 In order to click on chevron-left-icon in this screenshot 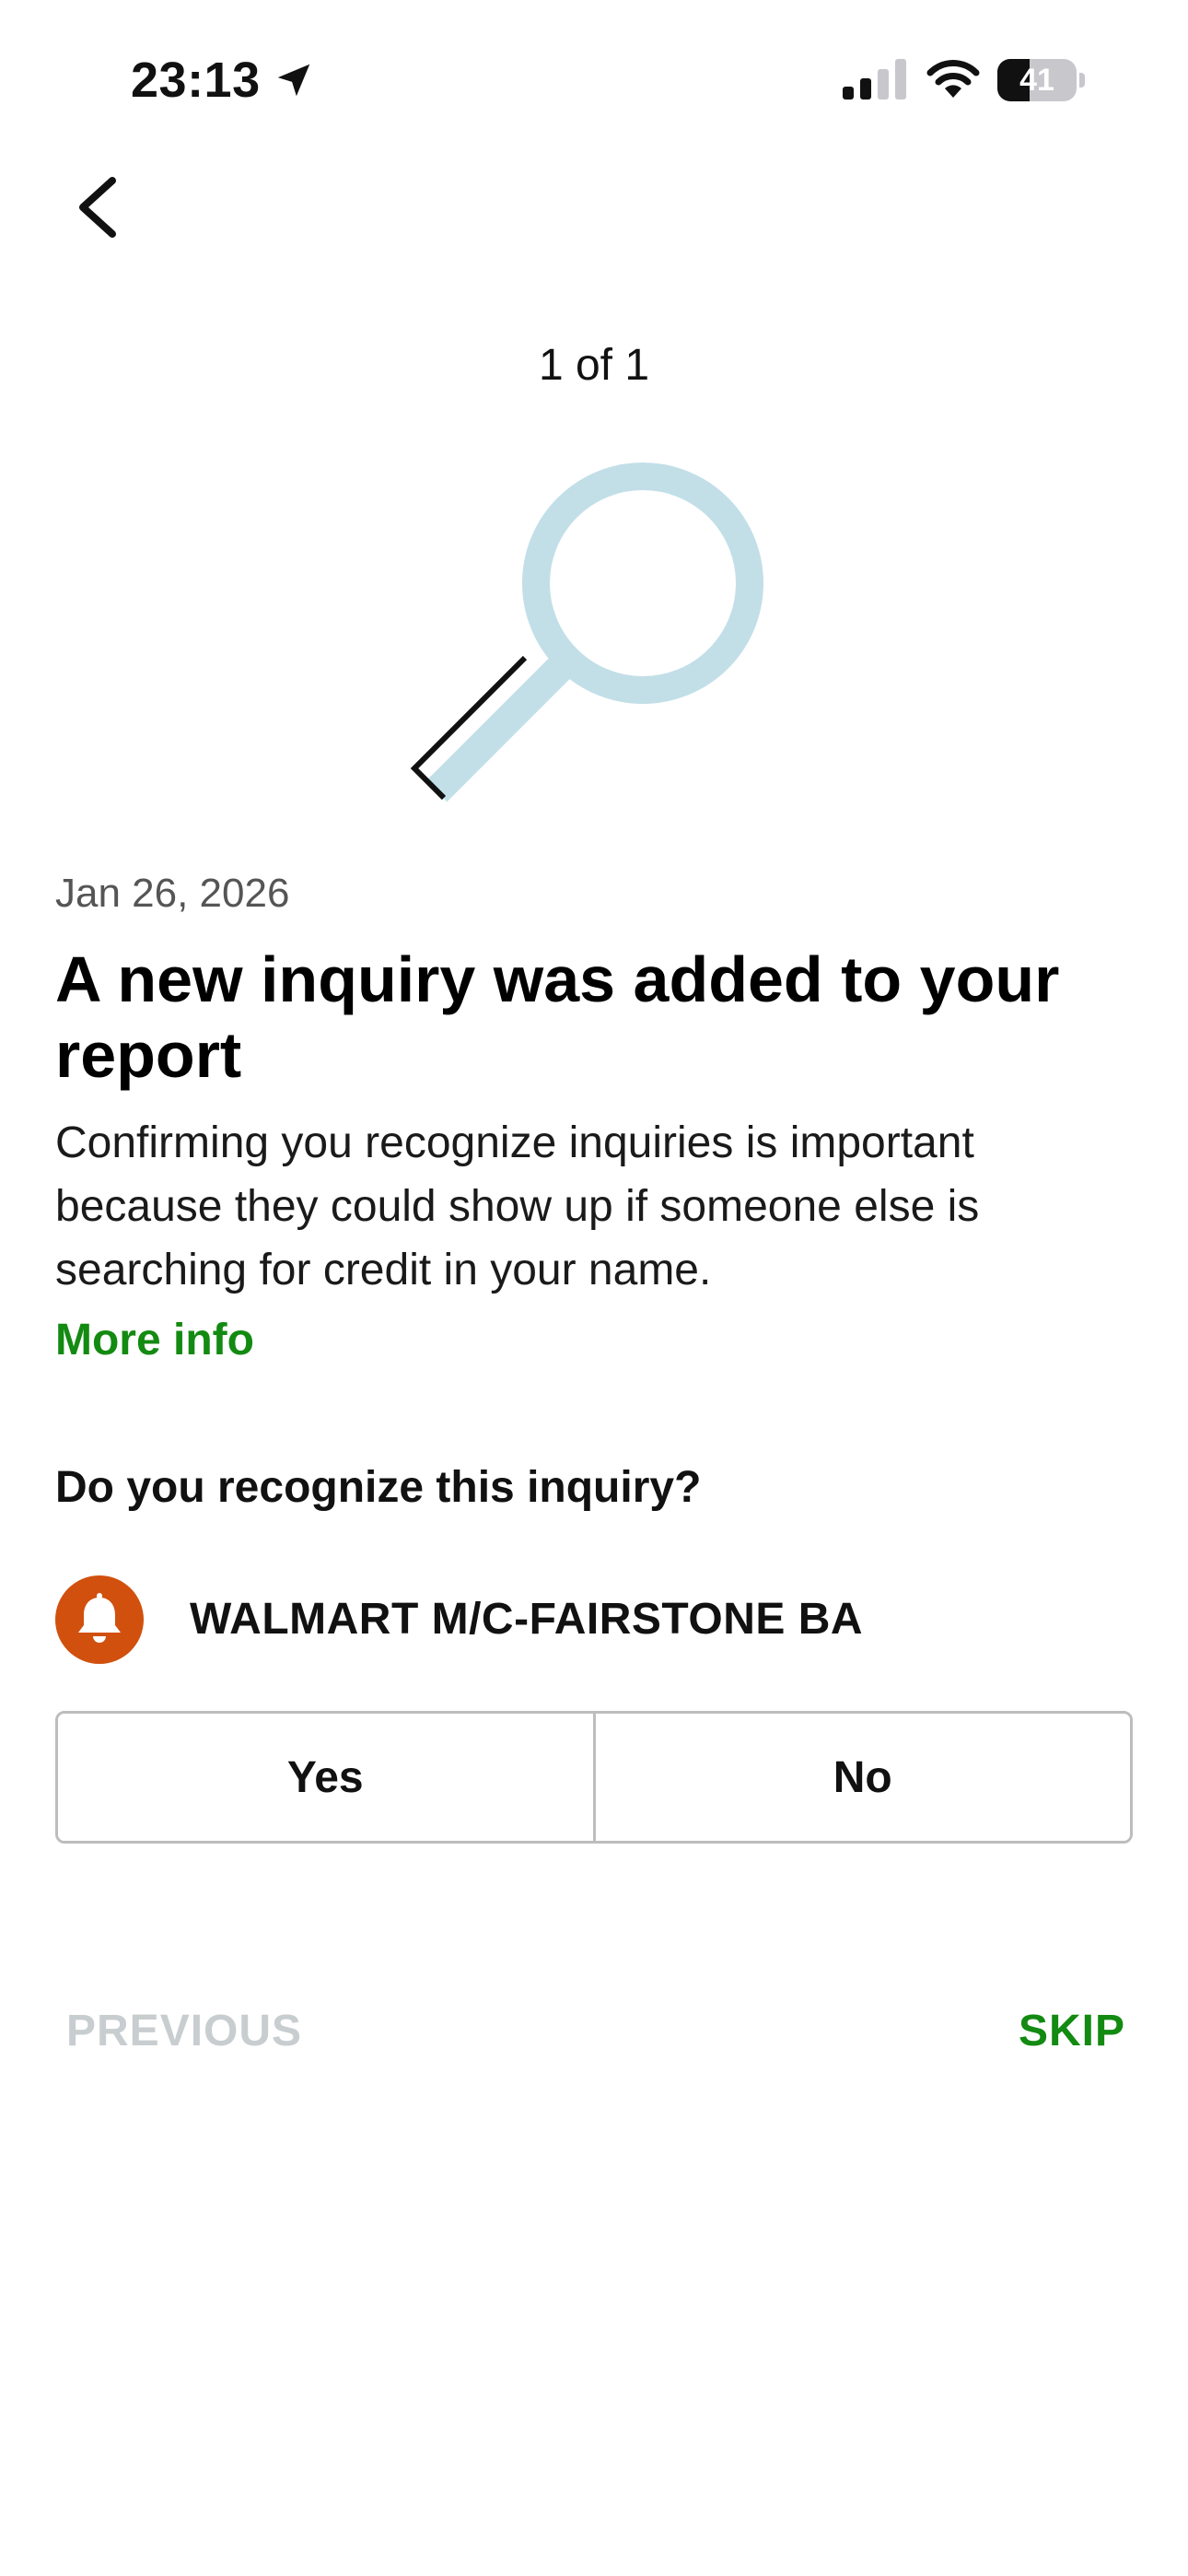, I will do `click(97, 207)`.